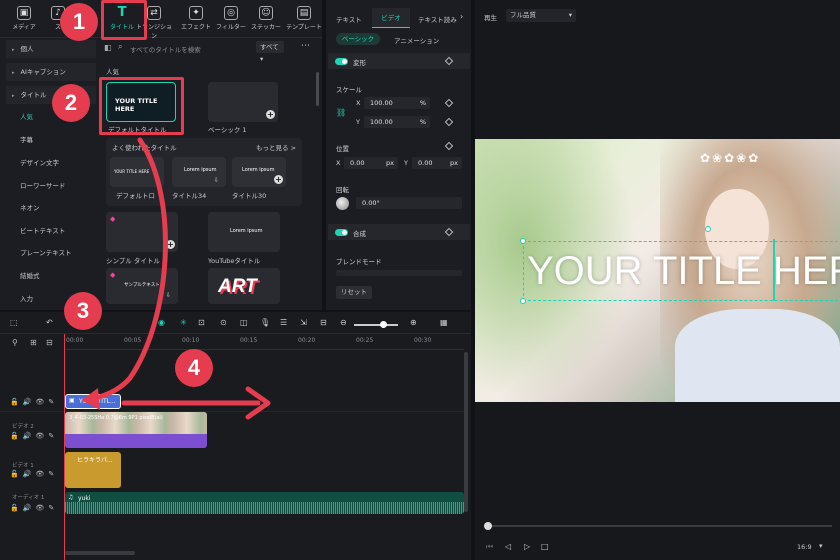 This screenshot has height=560, width=840. What do you see at coordinates (523, 15) in the screenshot?
I see `quality-label: フル品質` at bounding box center [523, 15].